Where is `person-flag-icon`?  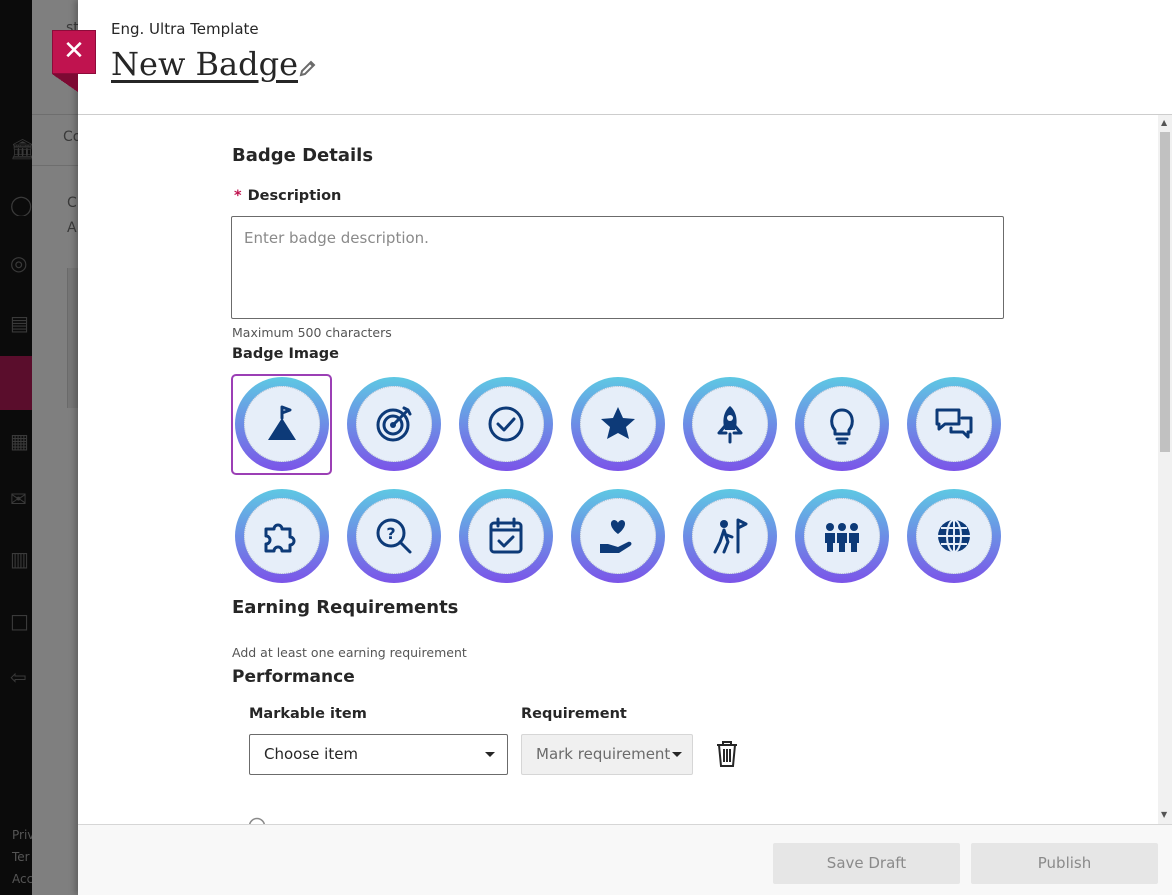 person-flag-icon is located at coordinates (730, 536).